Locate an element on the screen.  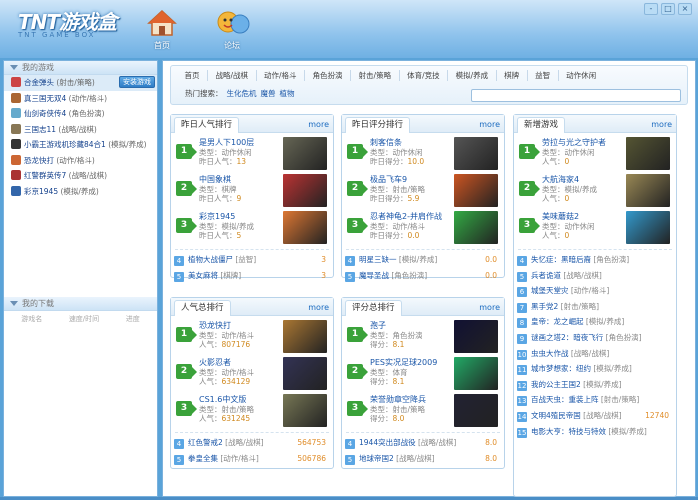
category-tab: 射击/策略 is located at coordinates (375, 75).